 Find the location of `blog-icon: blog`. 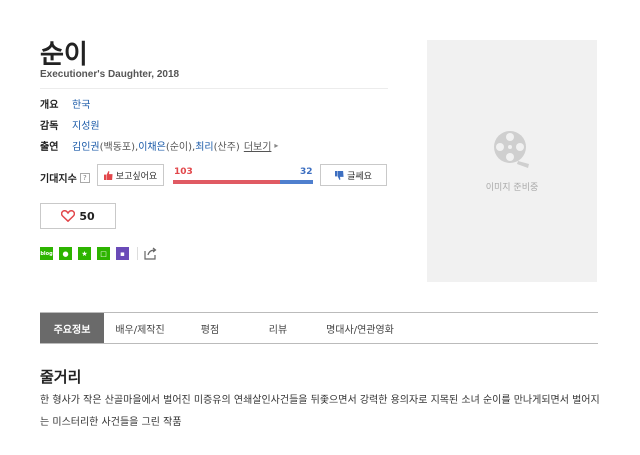

blog-icon: blog is located at coordinates (46, 253).